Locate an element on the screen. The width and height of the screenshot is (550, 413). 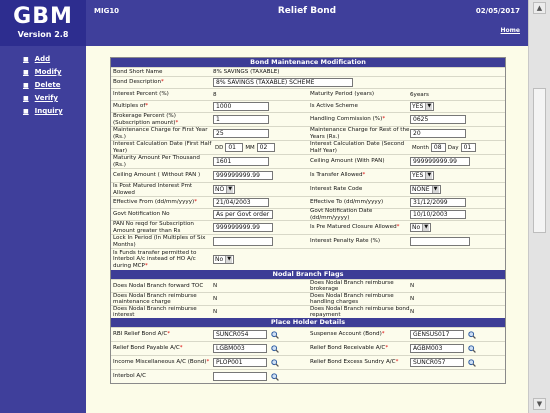
rbi-account-label-text: RBI Relief Bond A/C is located at coordinates (140, 334).